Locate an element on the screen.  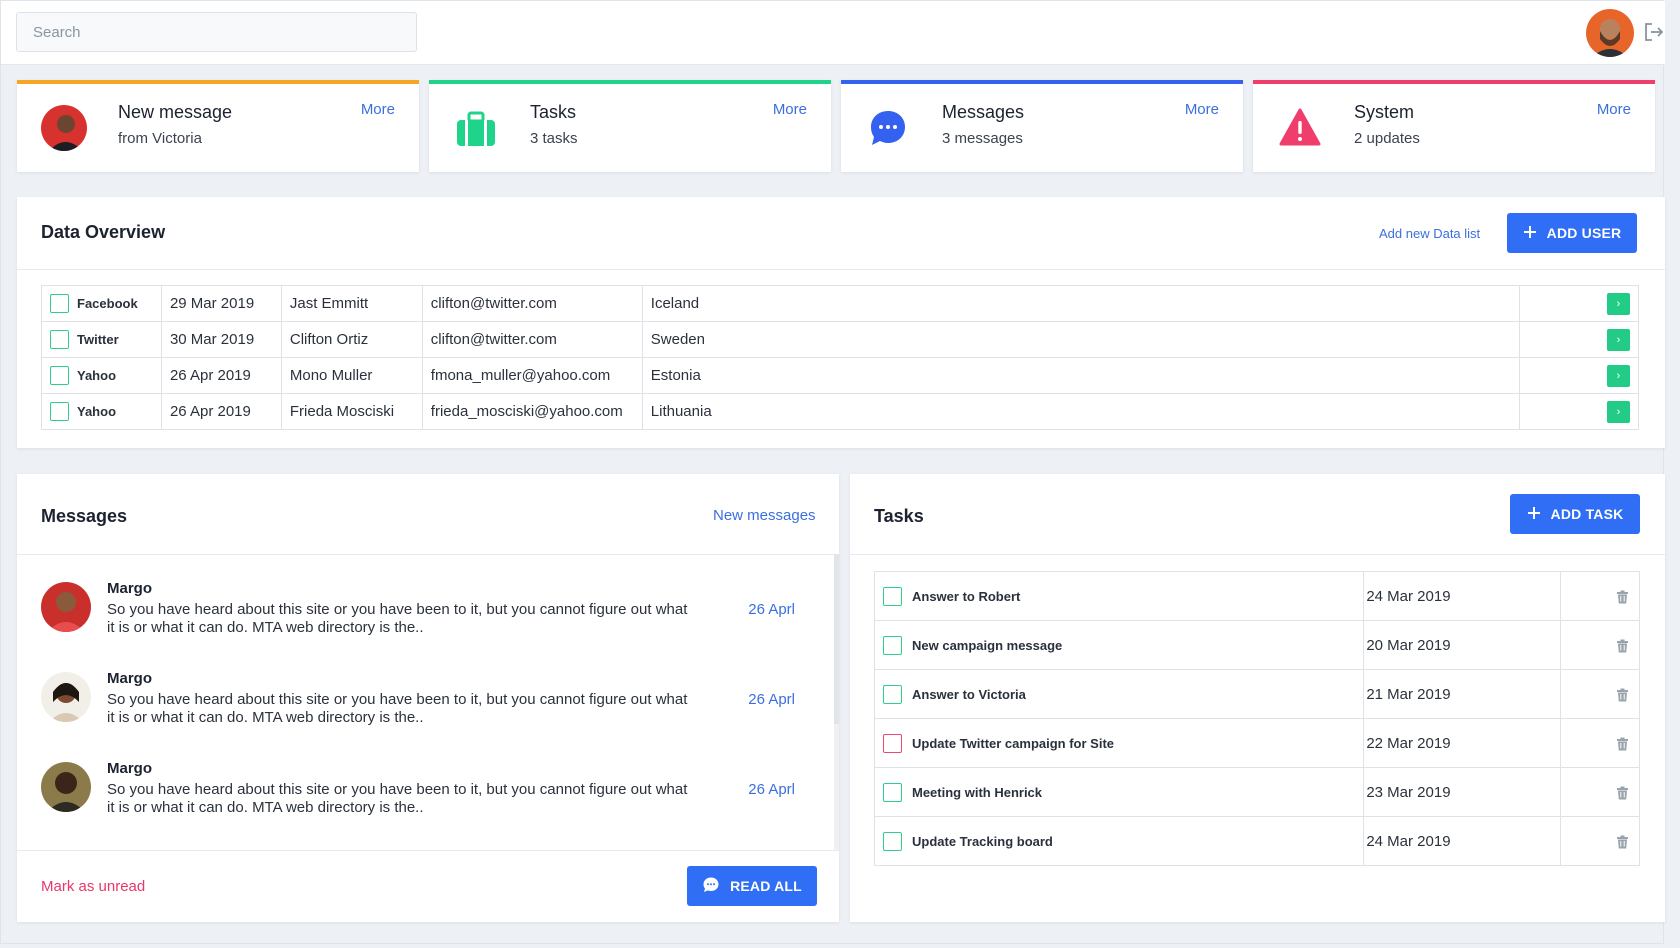
name-cell: Jast Emmitt is located at coordinates (351, 303).